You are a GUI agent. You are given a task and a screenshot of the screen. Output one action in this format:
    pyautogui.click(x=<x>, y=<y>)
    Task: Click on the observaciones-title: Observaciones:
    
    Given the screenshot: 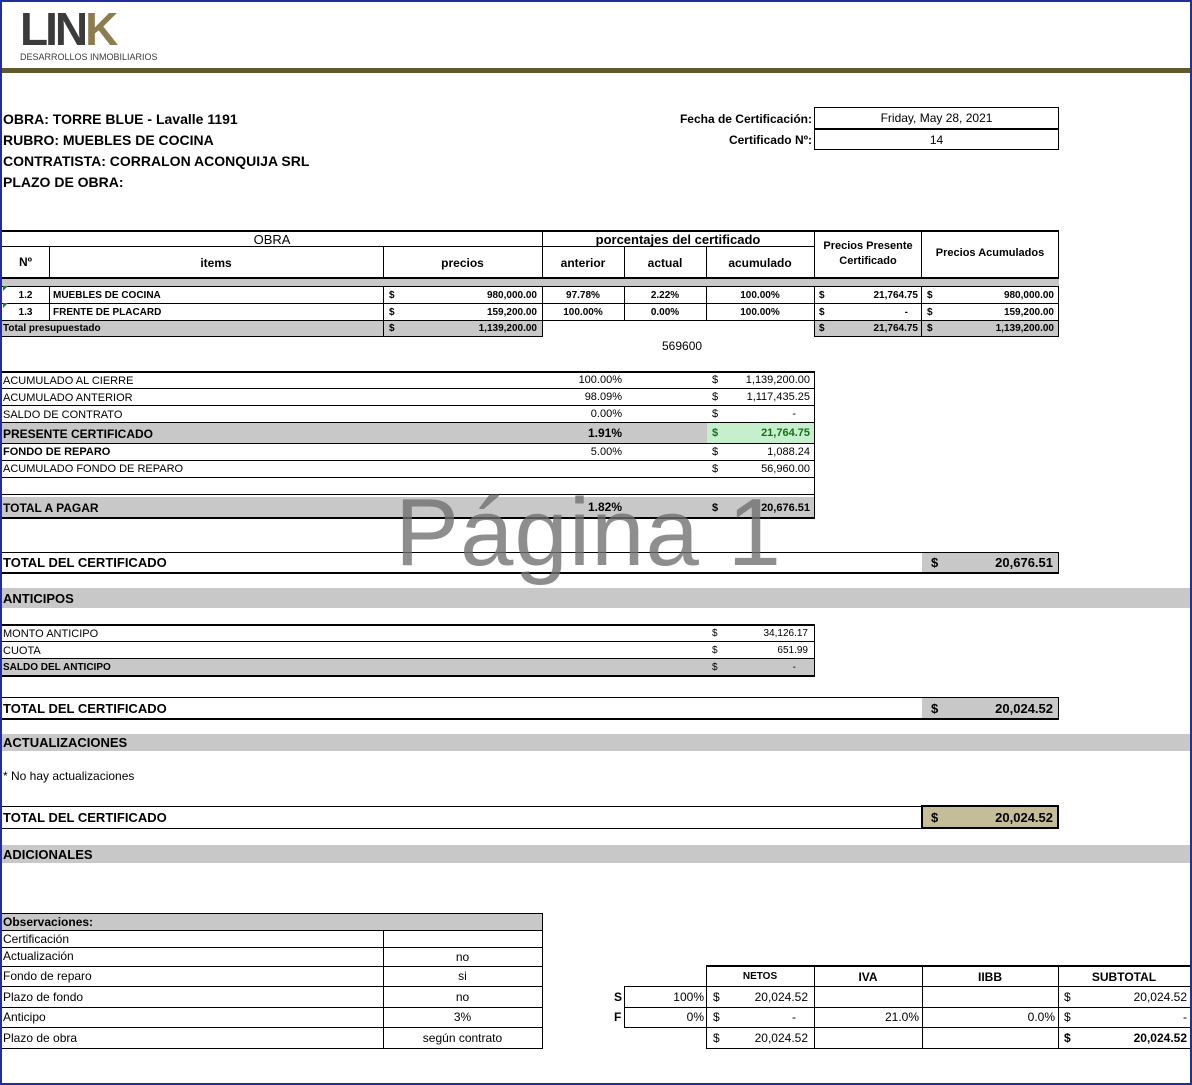 What is the action you would take?
    pyautogui.click(x=48, y=922)
    